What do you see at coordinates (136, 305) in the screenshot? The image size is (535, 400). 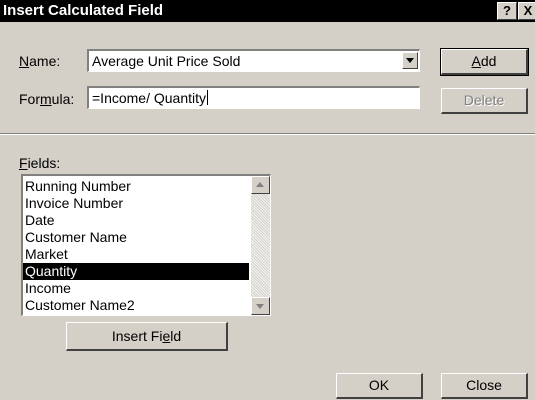 I see `list-item: Customer Name2` at bounding box center [136, 305].